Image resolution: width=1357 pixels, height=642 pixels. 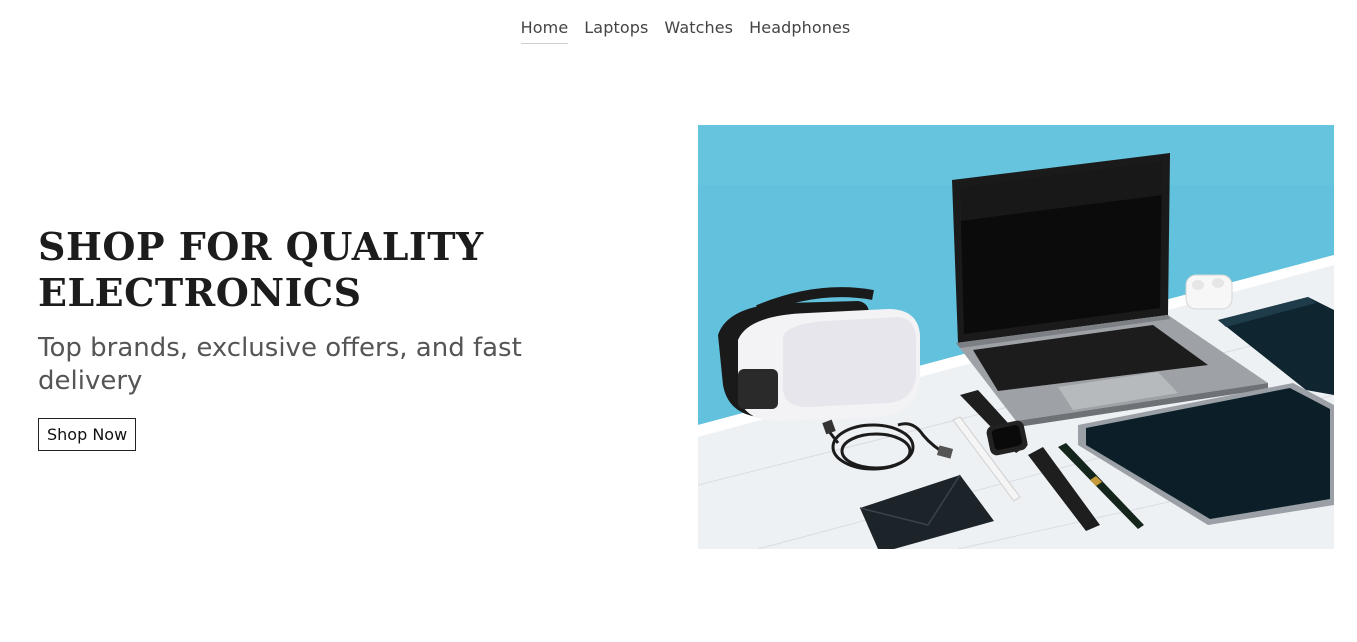 I want to click on nav-home-link: Home, so click(x=544, y=31).